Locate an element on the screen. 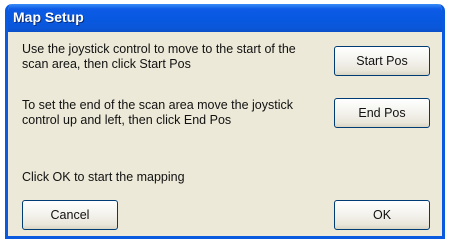 This screenshot has height=244, width=450. cancel-button: Cancel is located at coordinates (70, 215).